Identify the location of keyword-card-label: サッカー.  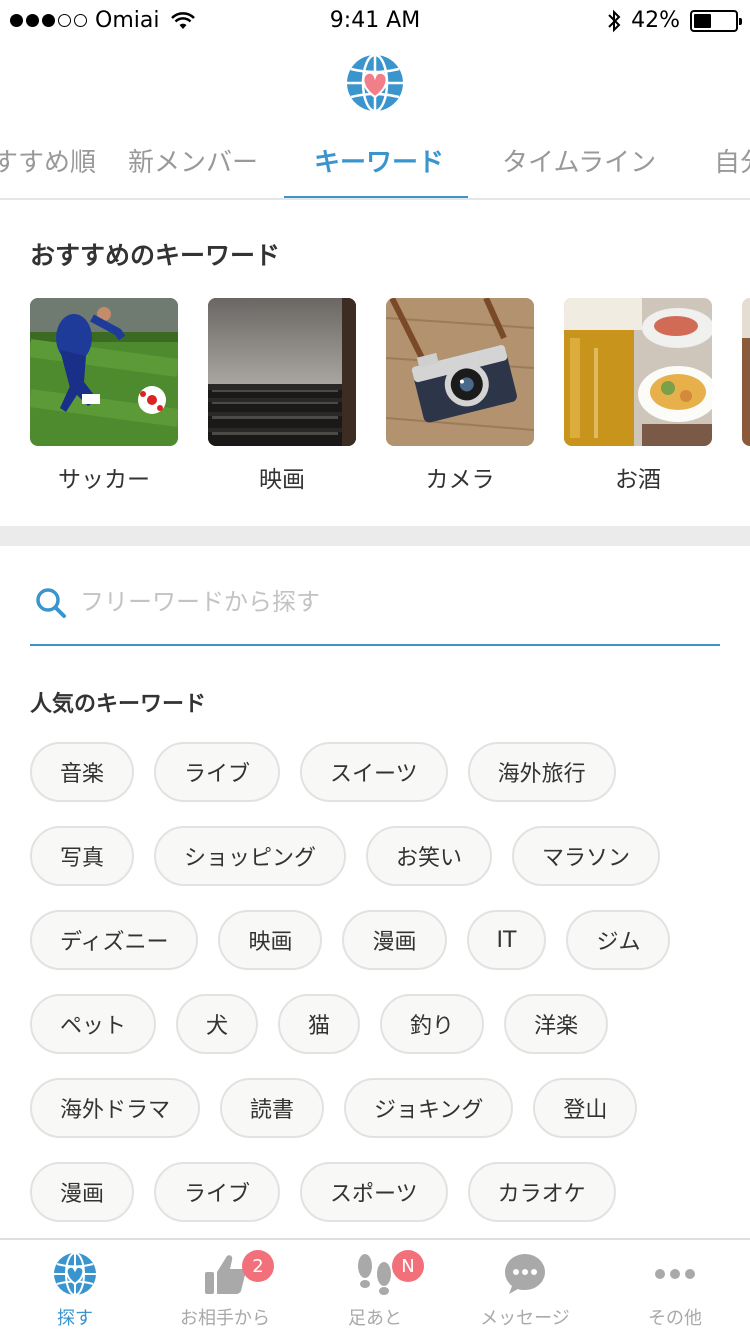
(104, 480).